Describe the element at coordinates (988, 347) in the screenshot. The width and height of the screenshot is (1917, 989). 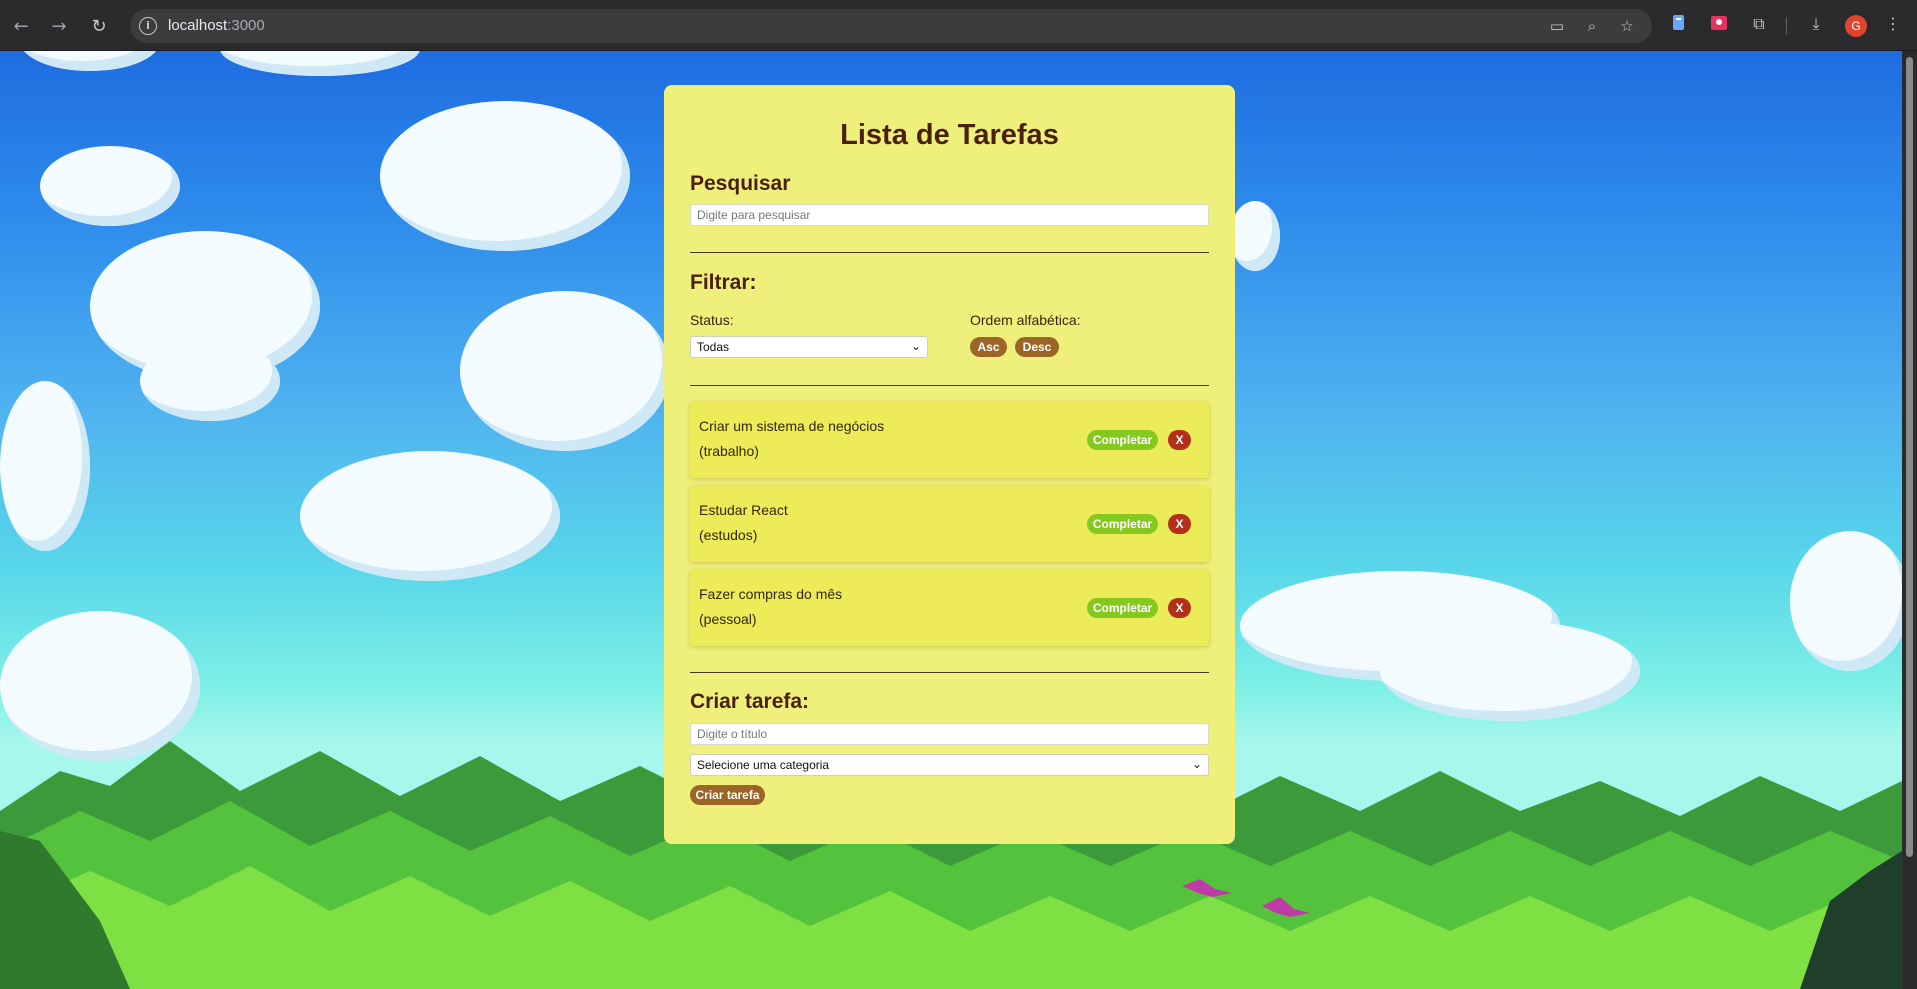
I see `sort-asc-button: Asc` at that location.